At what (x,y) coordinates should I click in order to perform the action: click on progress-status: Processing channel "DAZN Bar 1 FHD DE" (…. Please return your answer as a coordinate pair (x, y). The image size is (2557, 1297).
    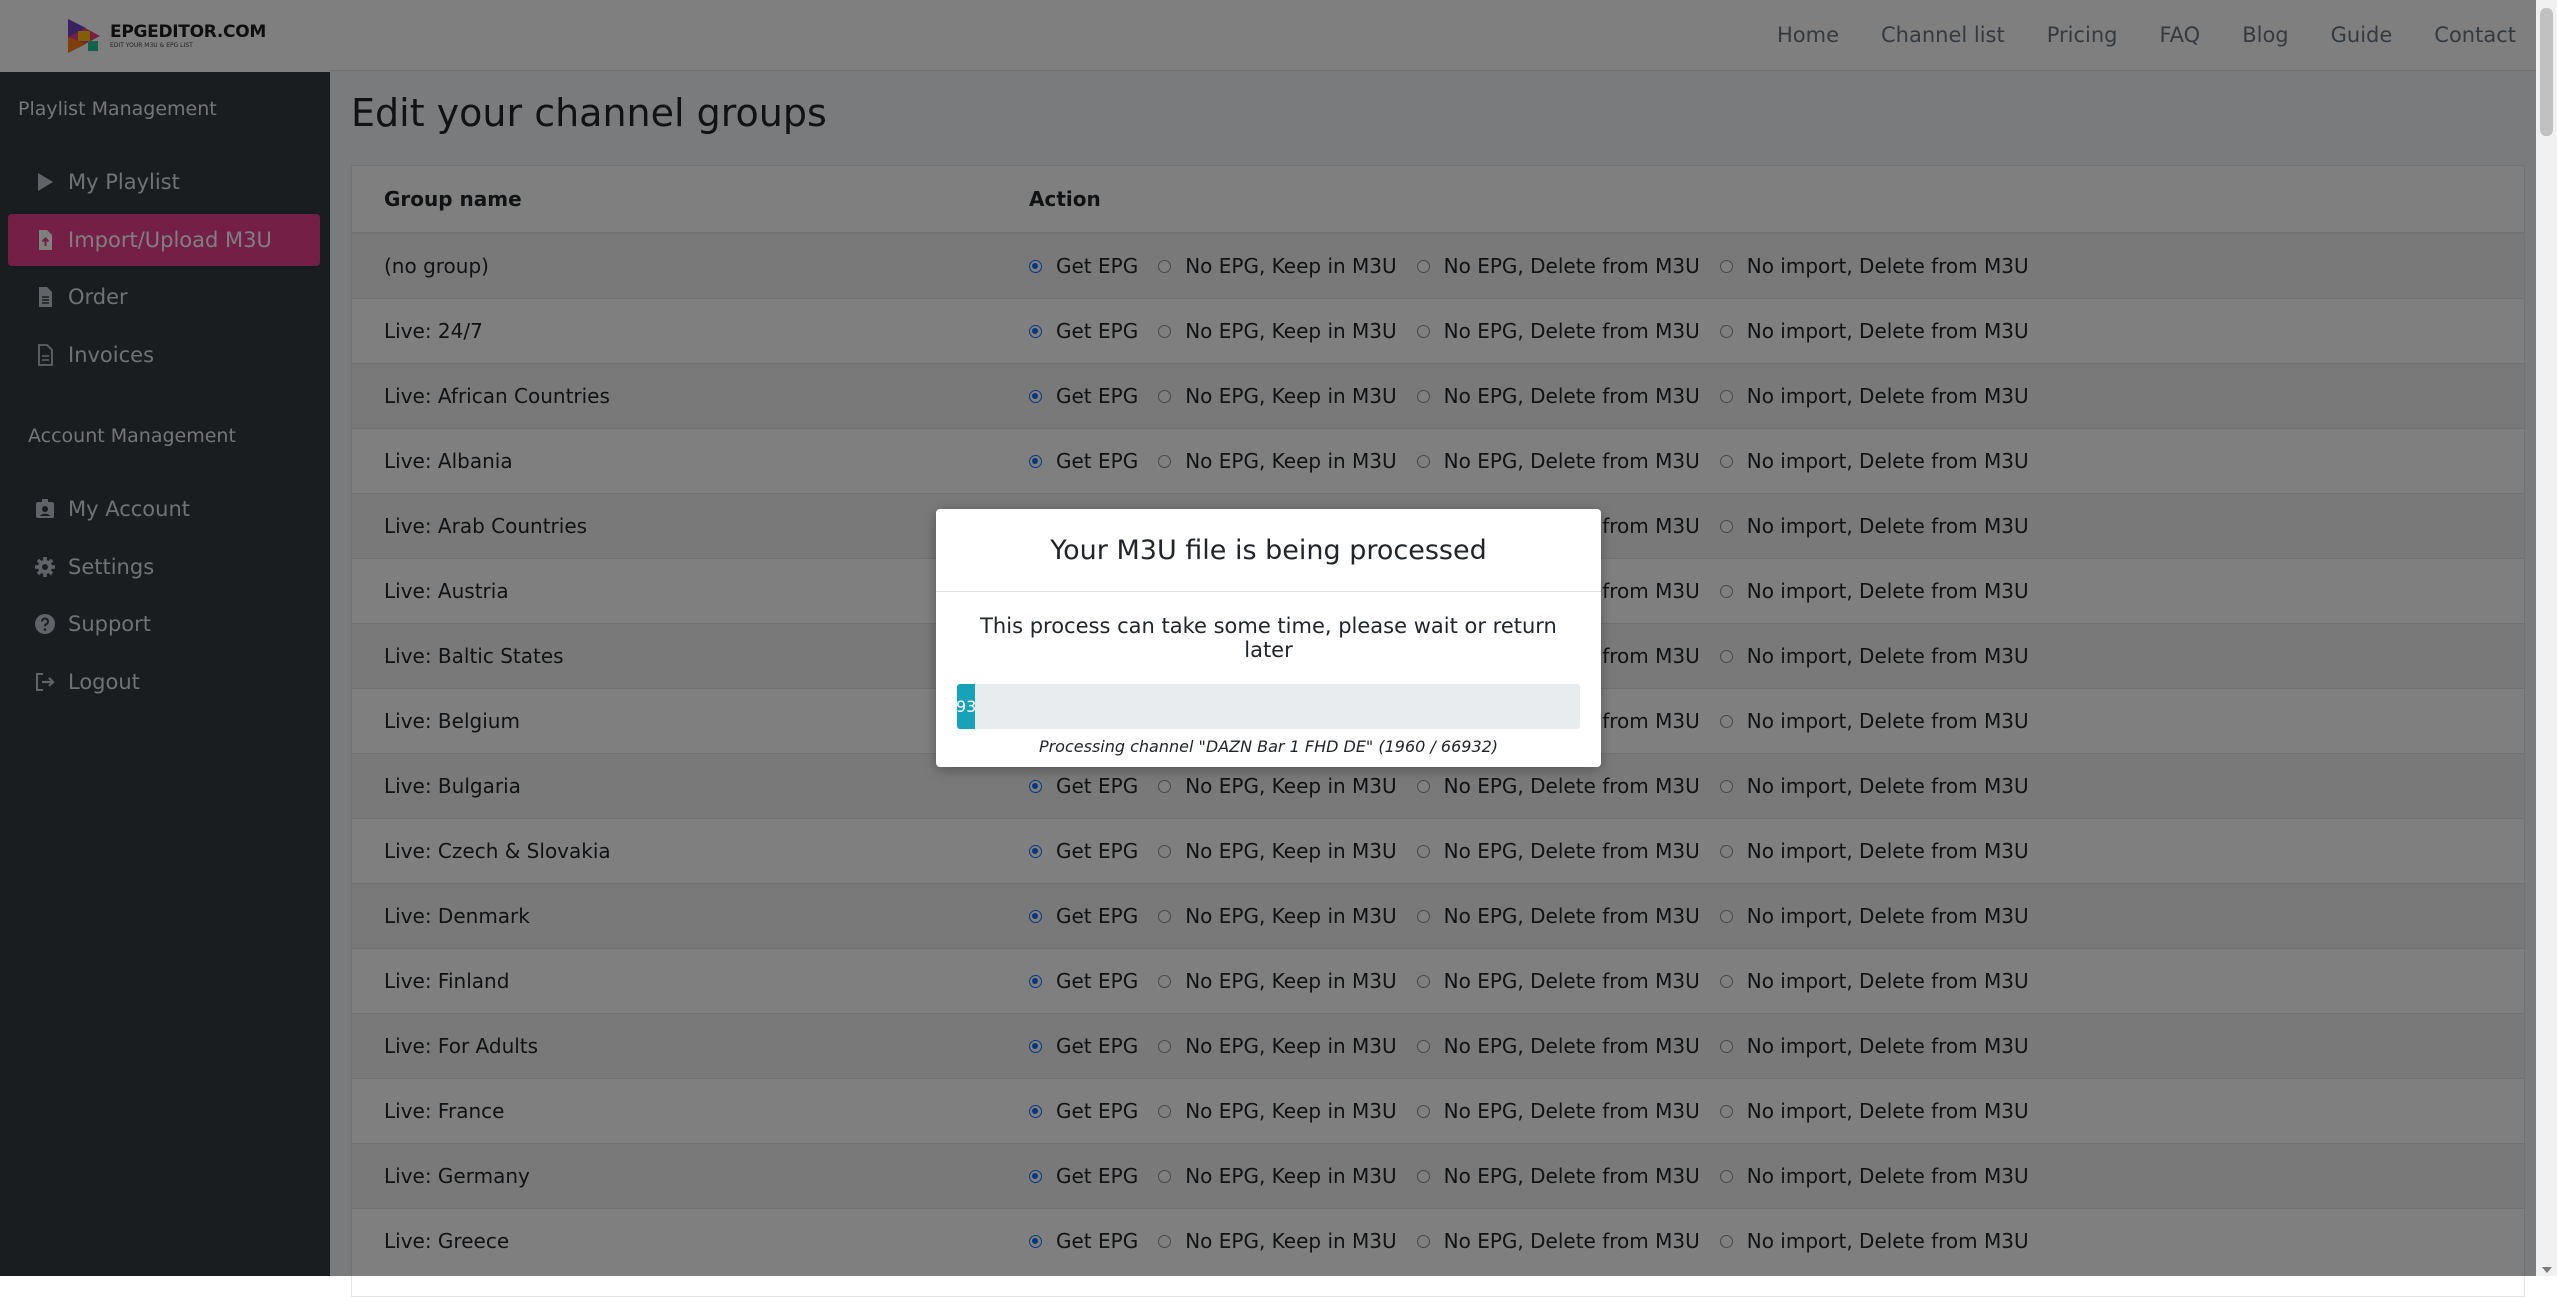
    Looking at the image, I should click on (1268, 746).